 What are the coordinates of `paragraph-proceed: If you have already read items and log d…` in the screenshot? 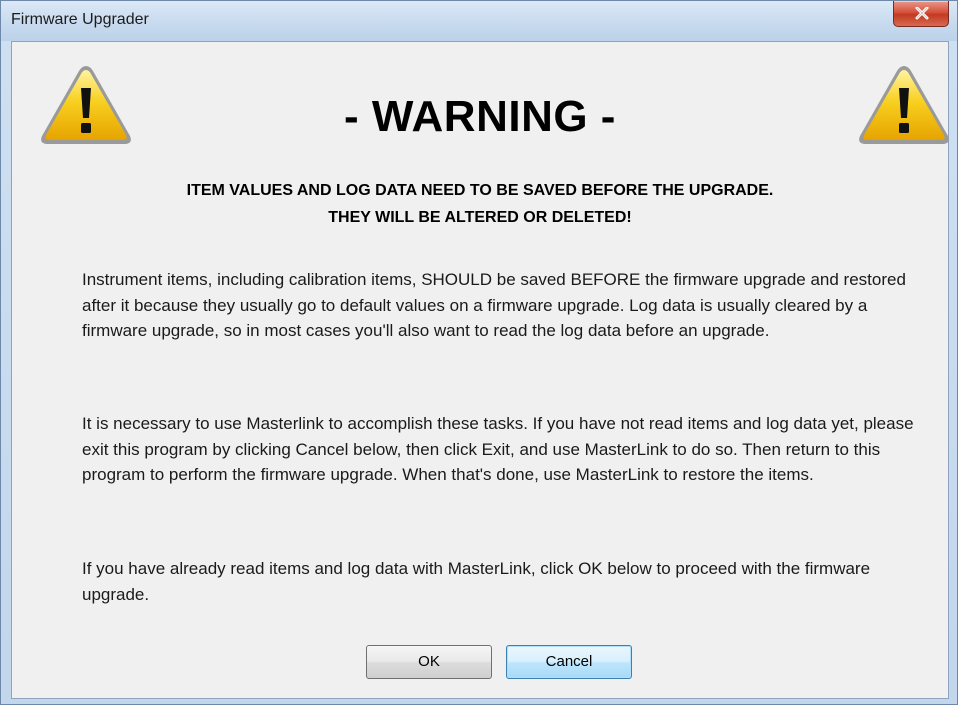 It's located at (476, 581).